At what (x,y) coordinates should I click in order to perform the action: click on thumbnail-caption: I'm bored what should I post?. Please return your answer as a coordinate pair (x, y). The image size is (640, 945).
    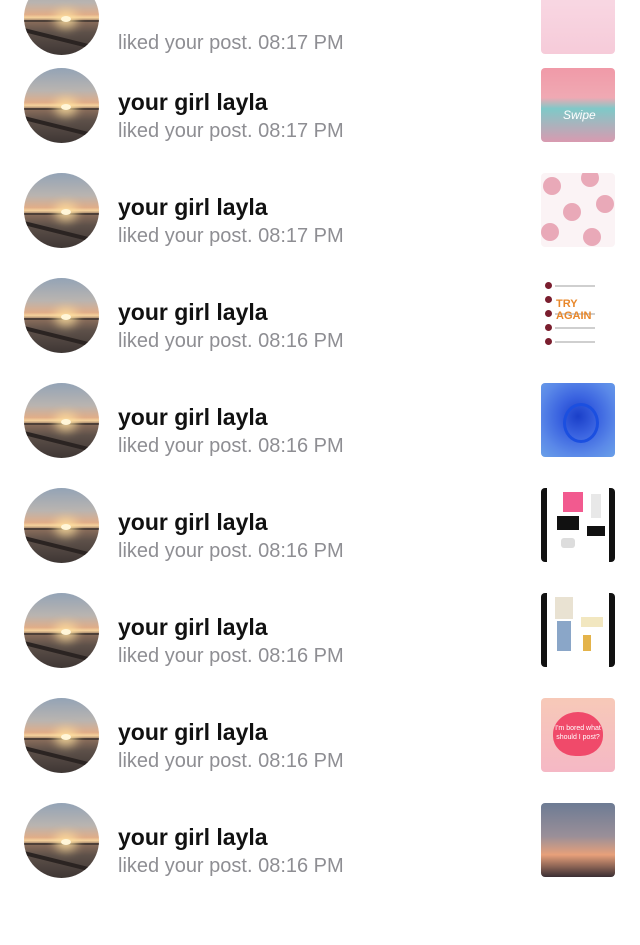
    Looking at the image, I should click on (578, 733).